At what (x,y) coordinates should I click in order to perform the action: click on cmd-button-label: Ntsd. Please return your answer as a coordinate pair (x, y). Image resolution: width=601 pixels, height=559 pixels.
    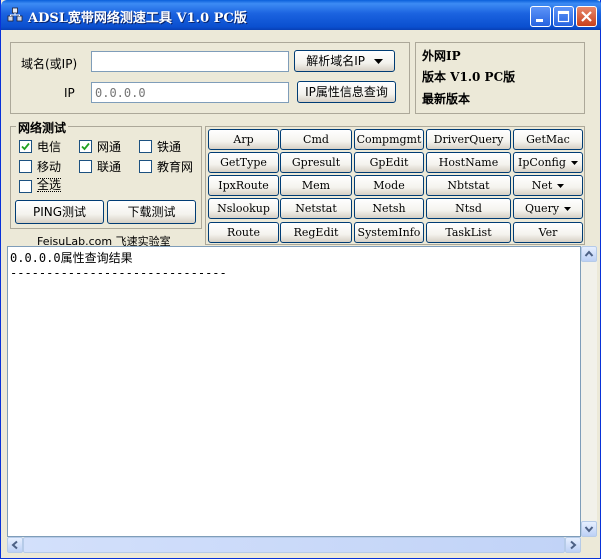
    Looking at the image, I should click on (468, 208).